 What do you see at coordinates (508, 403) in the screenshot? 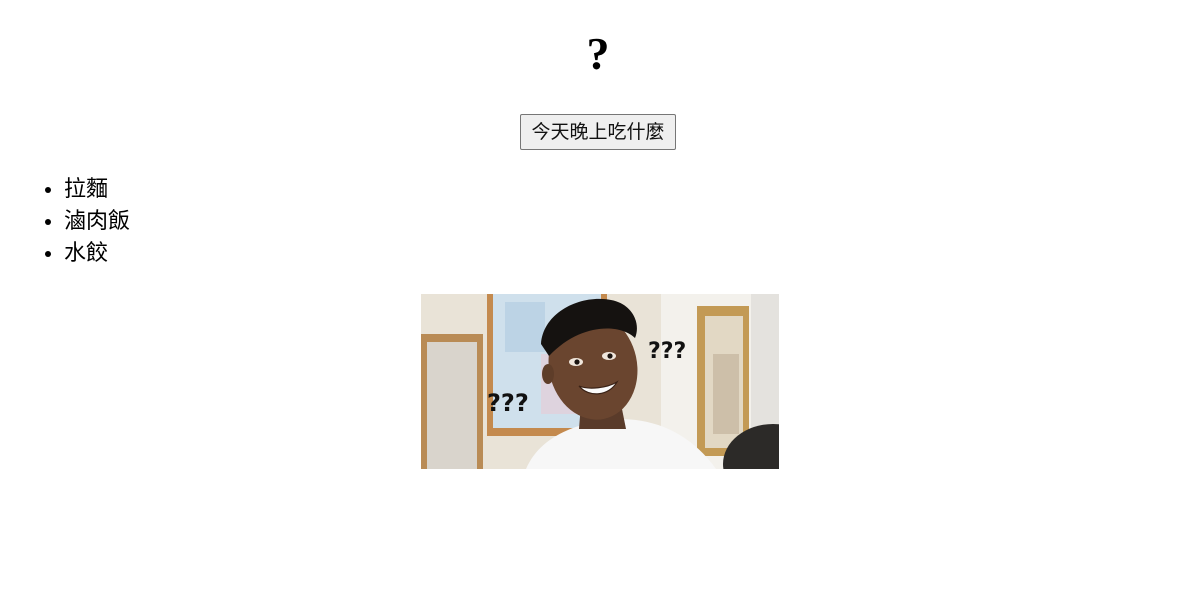
I see `question-marks-left: ???` at bounding box center [508, 403].